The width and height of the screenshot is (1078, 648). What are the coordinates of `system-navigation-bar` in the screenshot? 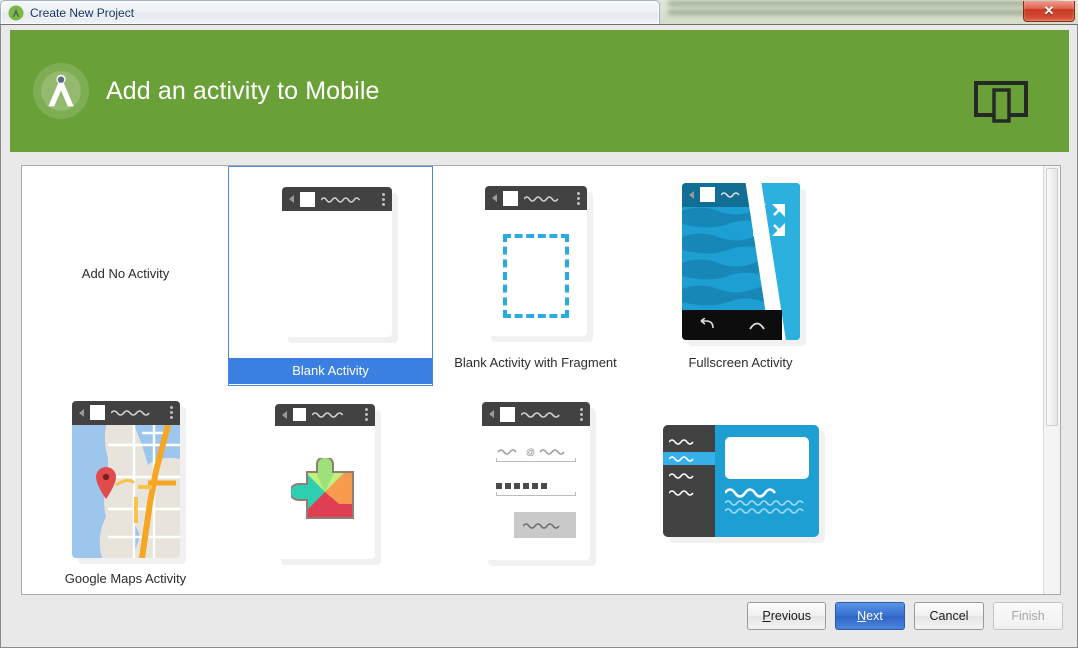 It's located at (731, 324).